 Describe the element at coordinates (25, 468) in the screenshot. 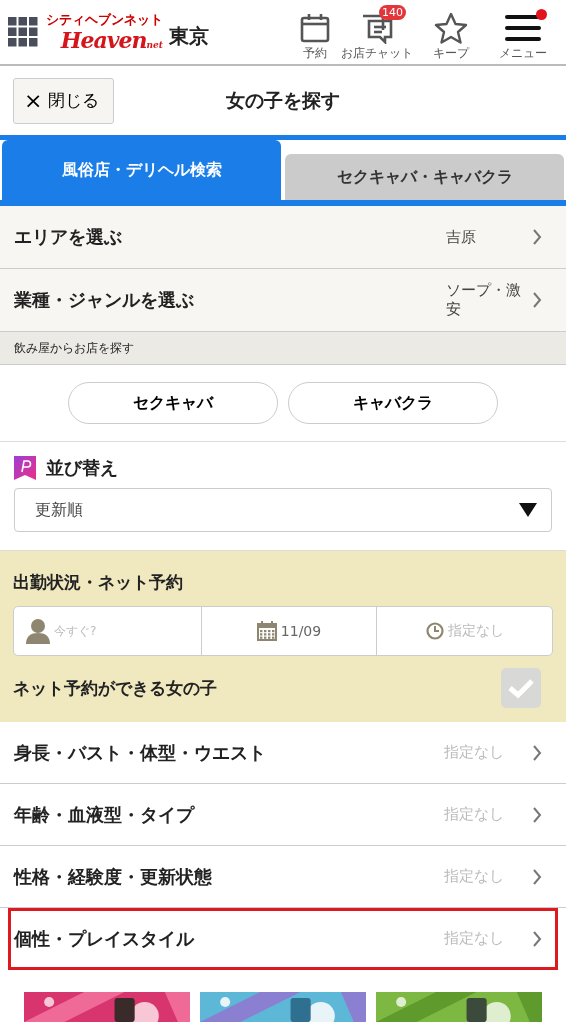

I see `bookmark-p-icon` at that location.